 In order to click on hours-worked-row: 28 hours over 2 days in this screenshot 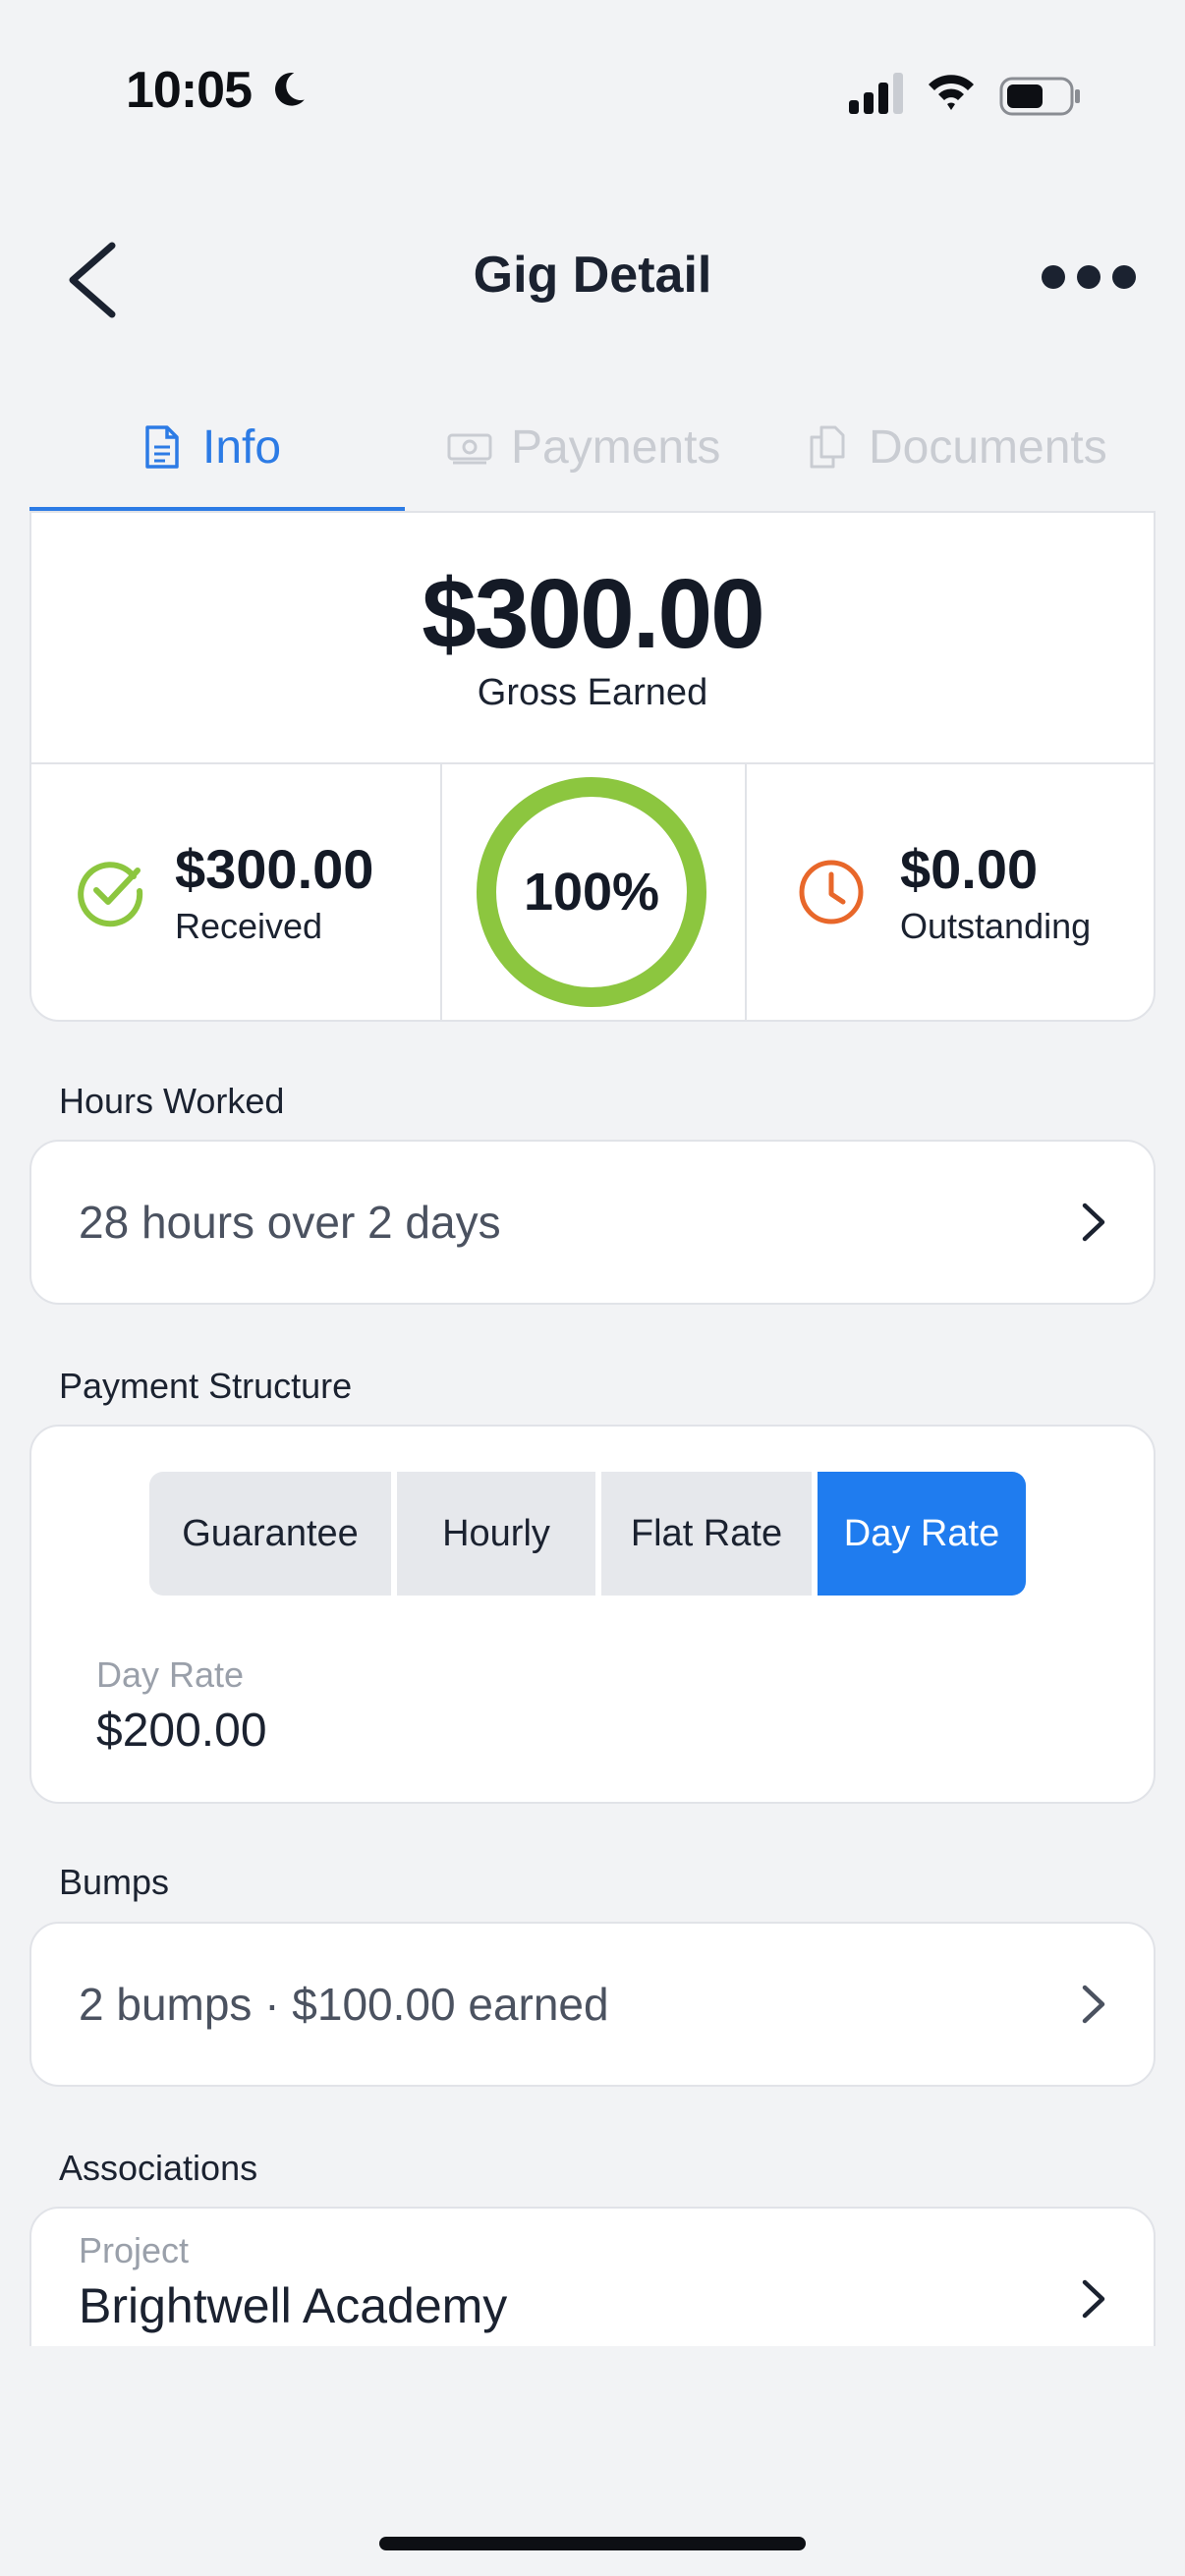, I will do `click(592, 1222)`.